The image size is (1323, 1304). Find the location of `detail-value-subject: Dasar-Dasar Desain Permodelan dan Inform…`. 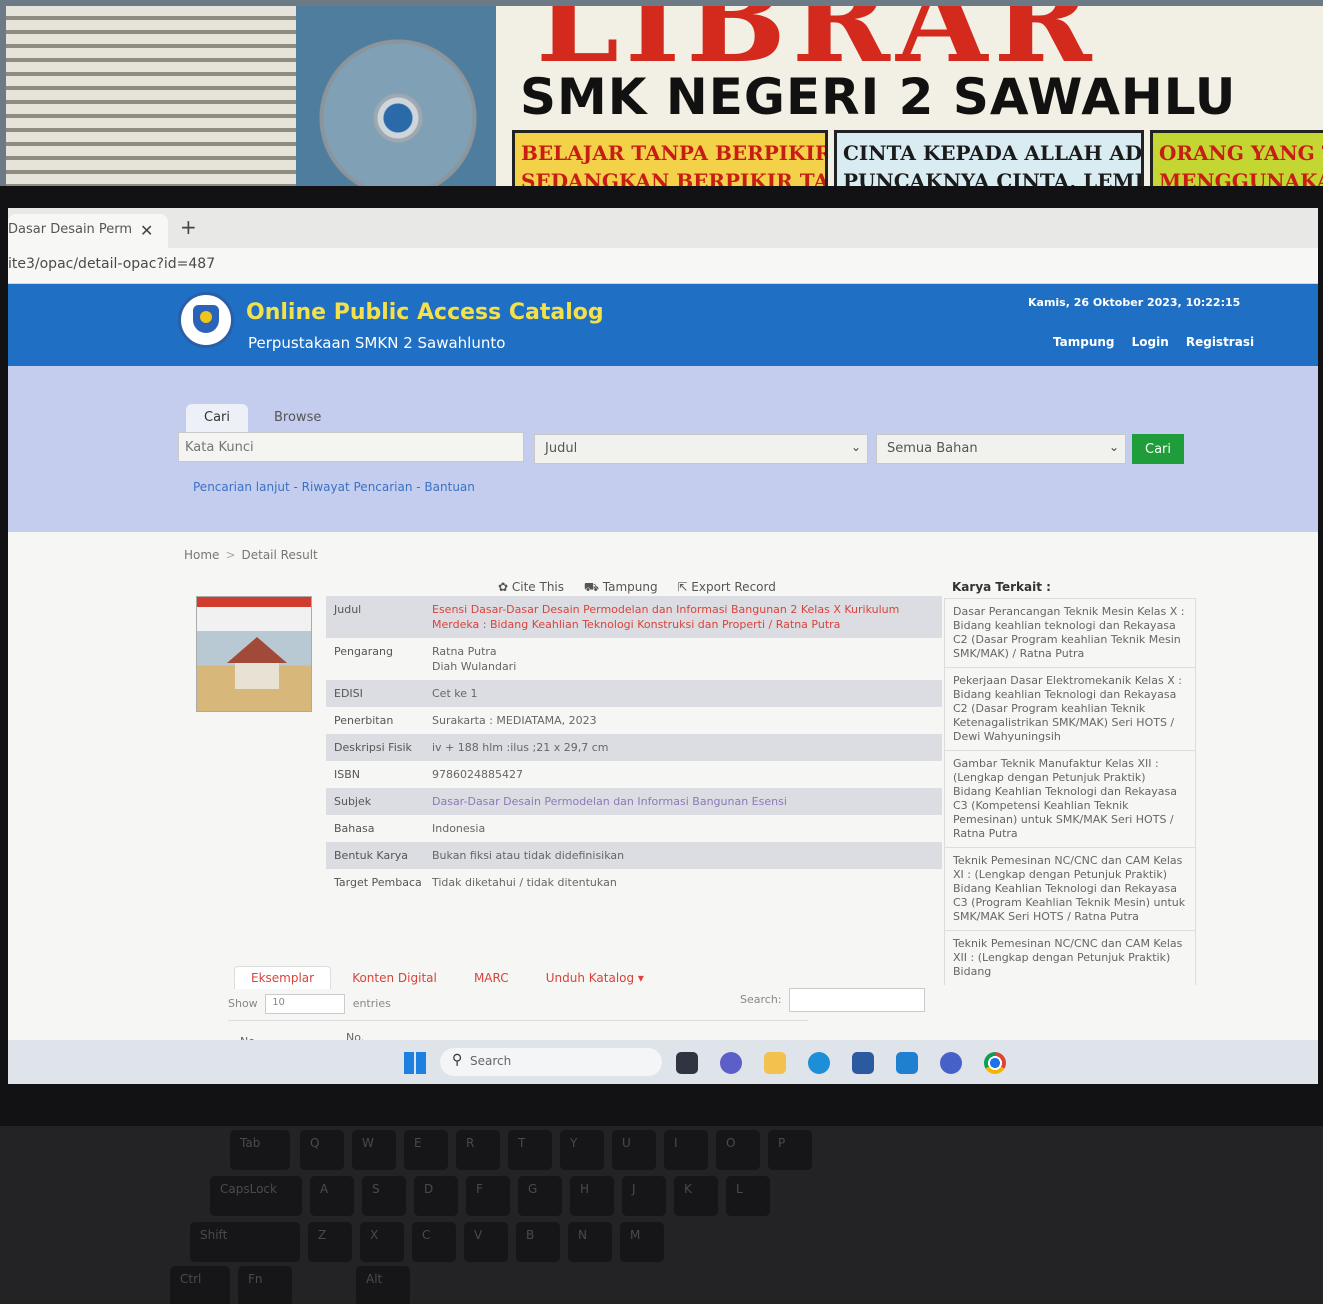

detail-value-subject: Dasar-Dasar Desain Permodelan dan Inform… is located at coordinates (609, 801).